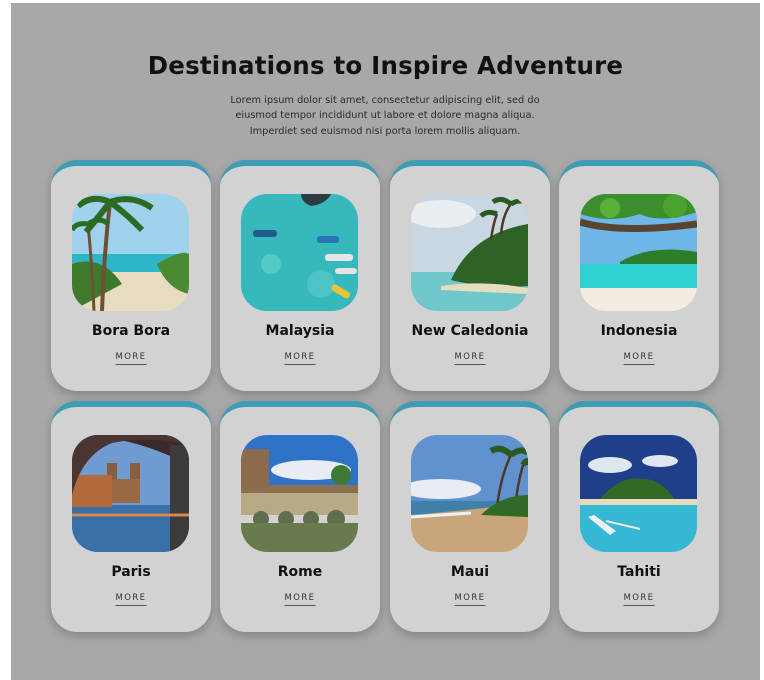  I want to click on destination-name: Maui, so click(470, 572).